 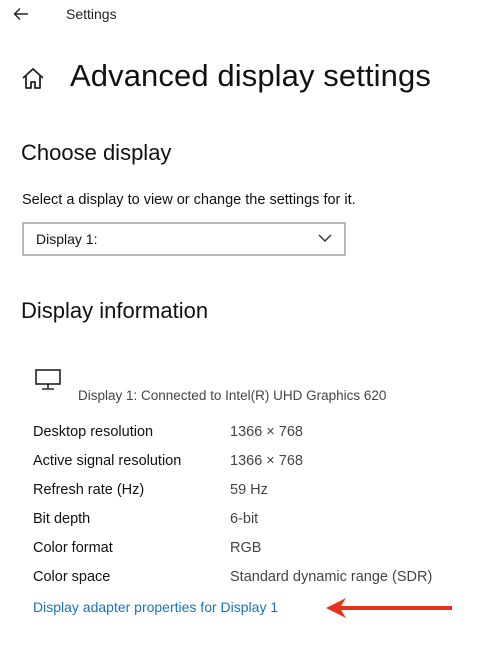 I want to click on refresh-rate-value: 59 Hz, so click(x=249, y=490).